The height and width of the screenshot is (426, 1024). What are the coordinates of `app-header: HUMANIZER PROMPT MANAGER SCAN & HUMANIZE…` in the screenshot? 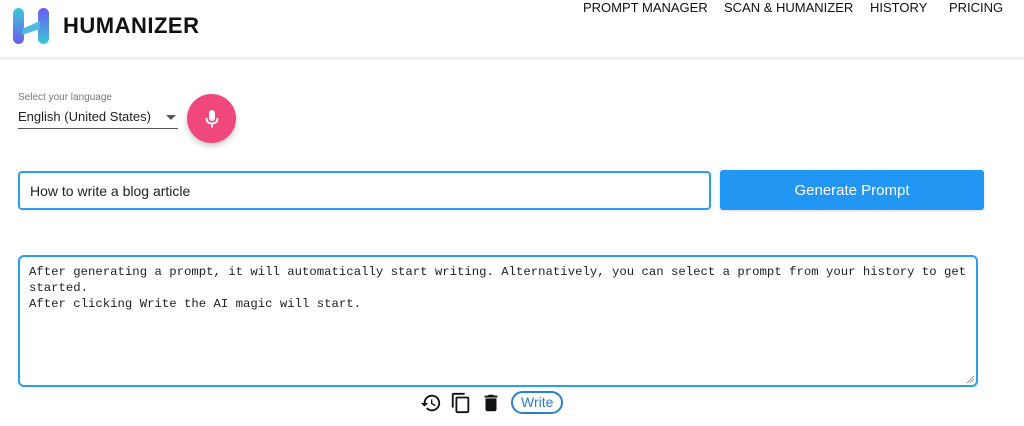 It's located at (512, 29).